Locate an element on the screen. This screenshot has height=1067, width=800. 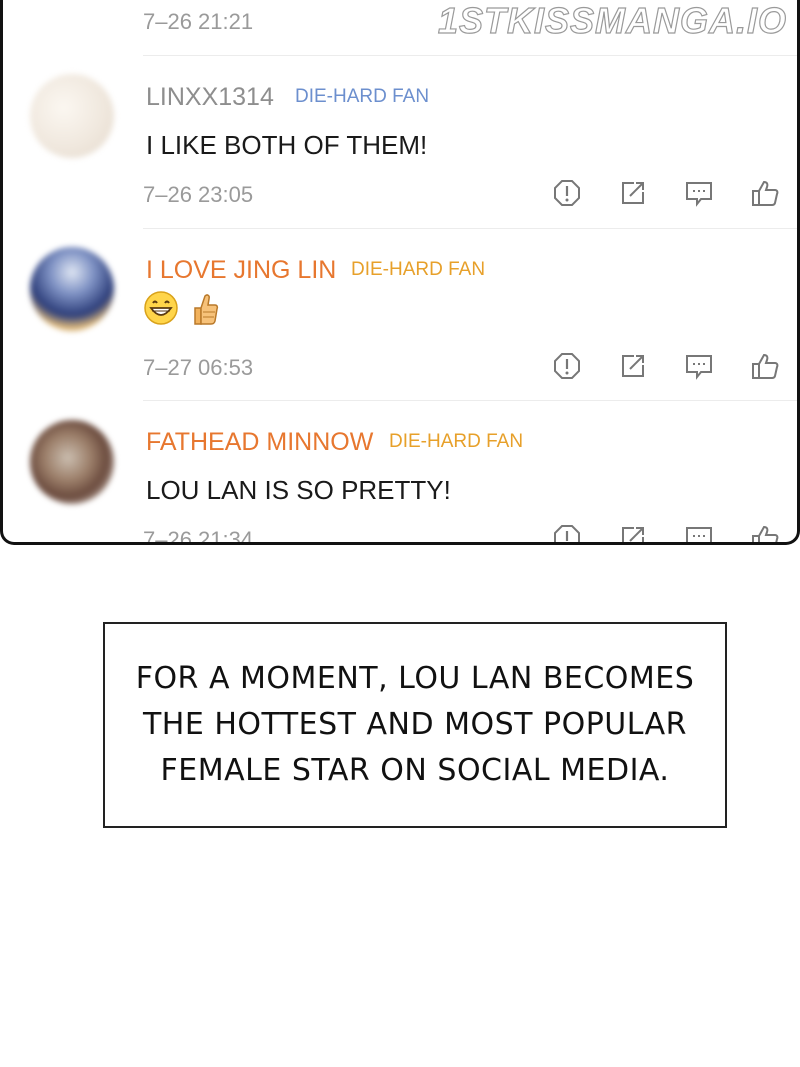
comment-username: LINXX1314 is located at coordinates (210, 97).